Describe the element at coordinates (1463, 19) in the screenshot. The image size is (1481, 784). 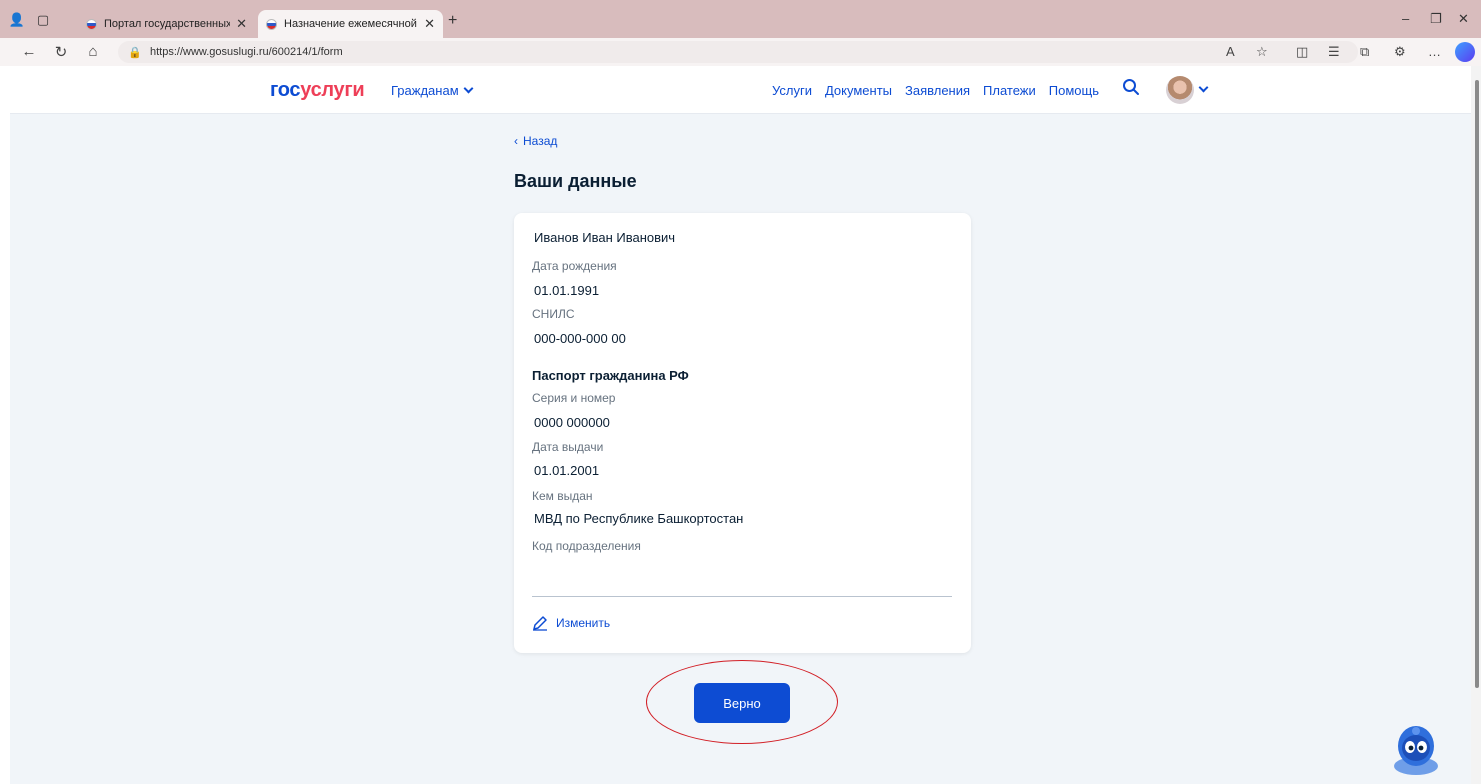
I see `window-close-icon: ✕` at that location.